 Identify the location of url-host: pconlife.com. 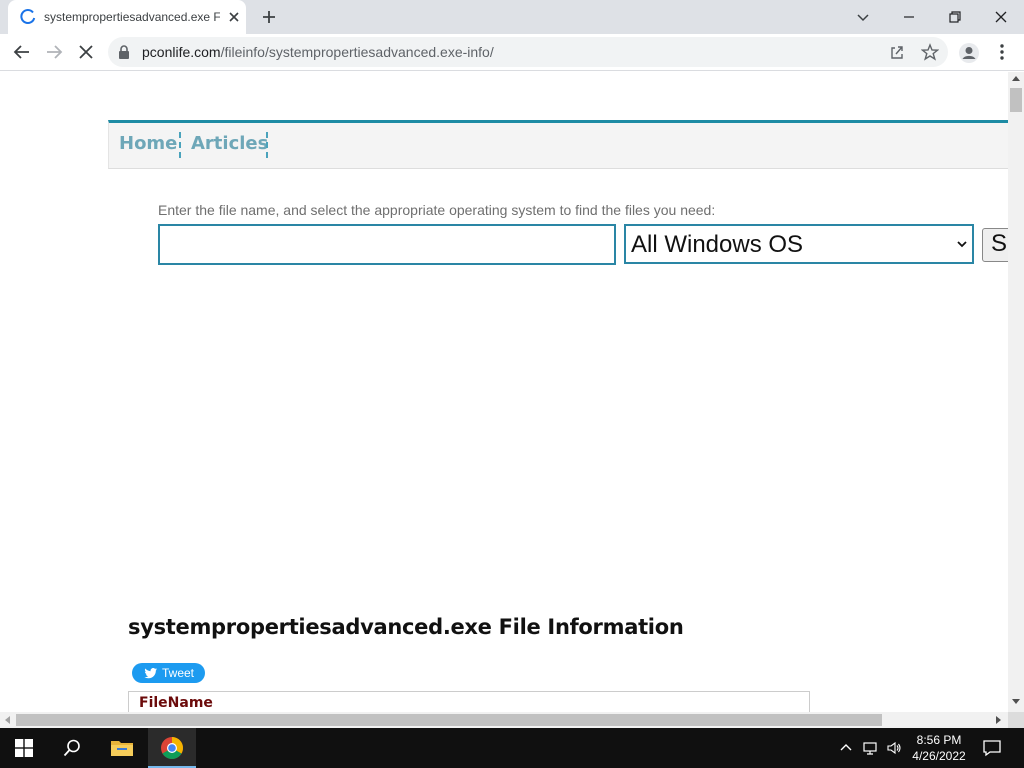
(181, 52).